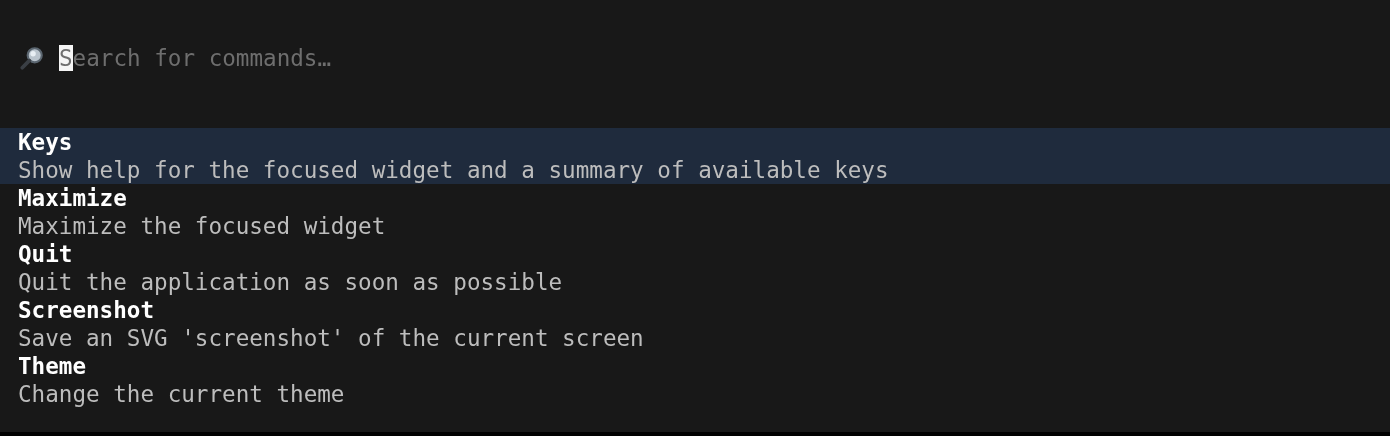 The width and height of the screenshot is (1390, 436). Describe the element at coordinates (86, 310) in the screenshot. I see `command-title: Screenshot` at that location.